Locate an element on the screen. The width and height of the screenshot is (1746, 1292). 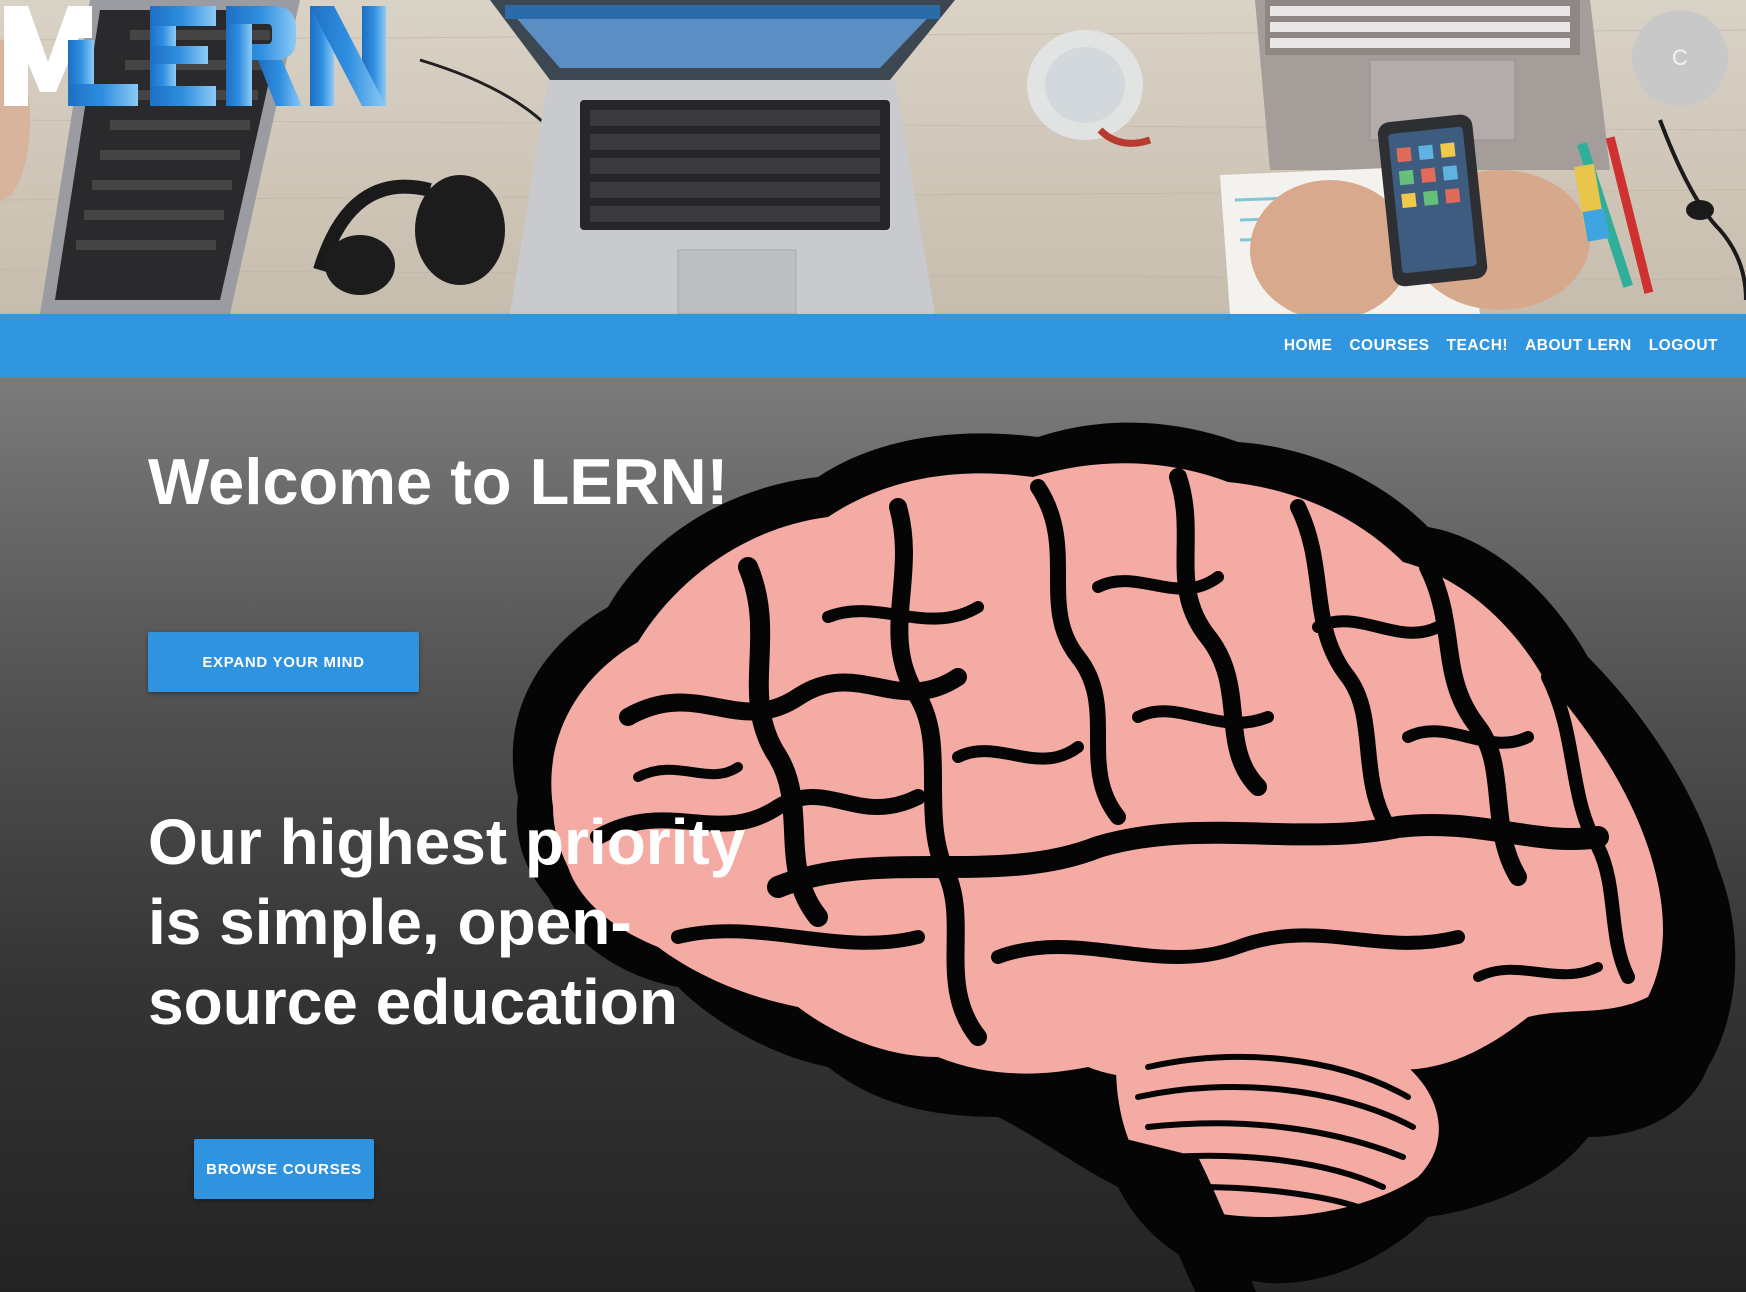
lern-logo is located at coordinates (196, 54).